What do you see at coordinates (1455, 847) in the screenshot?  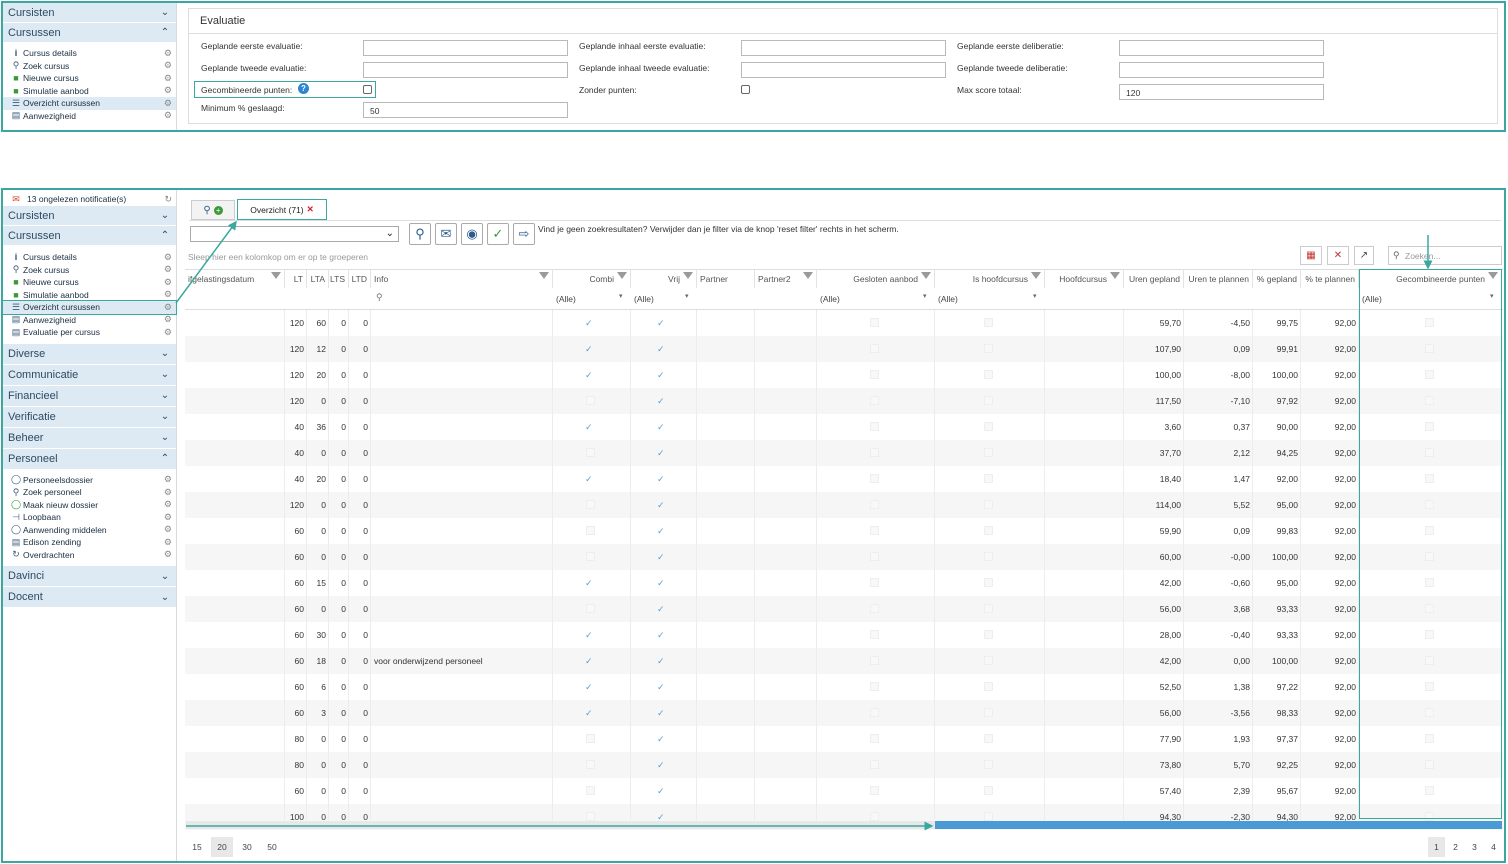 I see `page-button: 2` at bounding box center [1455, 847].